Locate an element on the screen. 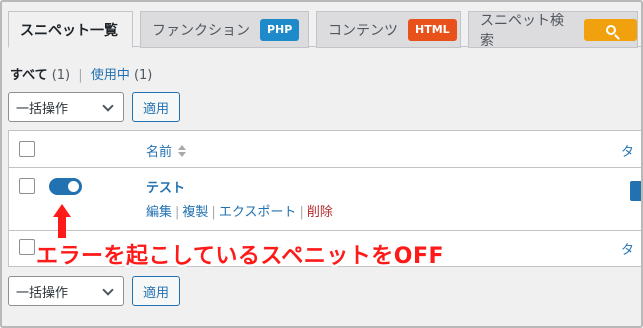  annotation-text: エラーを起こしているスペニットをOFF is located at coordinates (240, 256).